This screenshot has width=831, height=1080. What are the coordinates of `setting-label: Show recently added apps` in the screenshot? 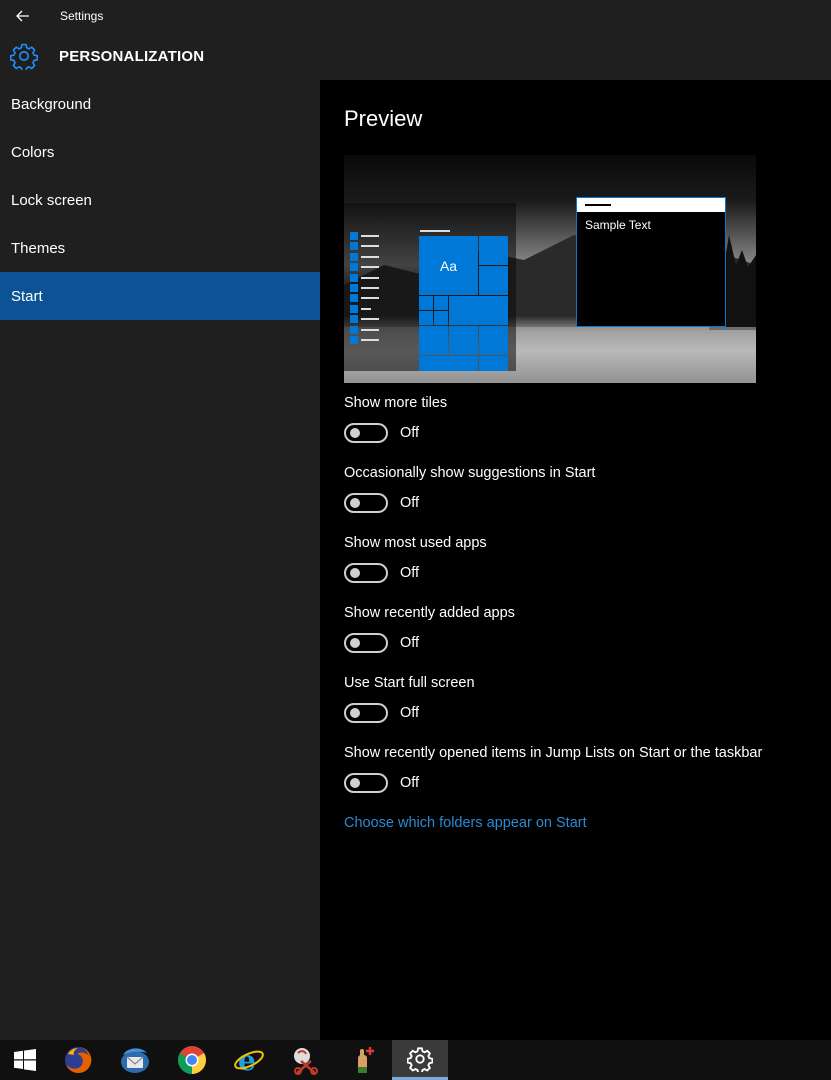 It's located at (429, 613).